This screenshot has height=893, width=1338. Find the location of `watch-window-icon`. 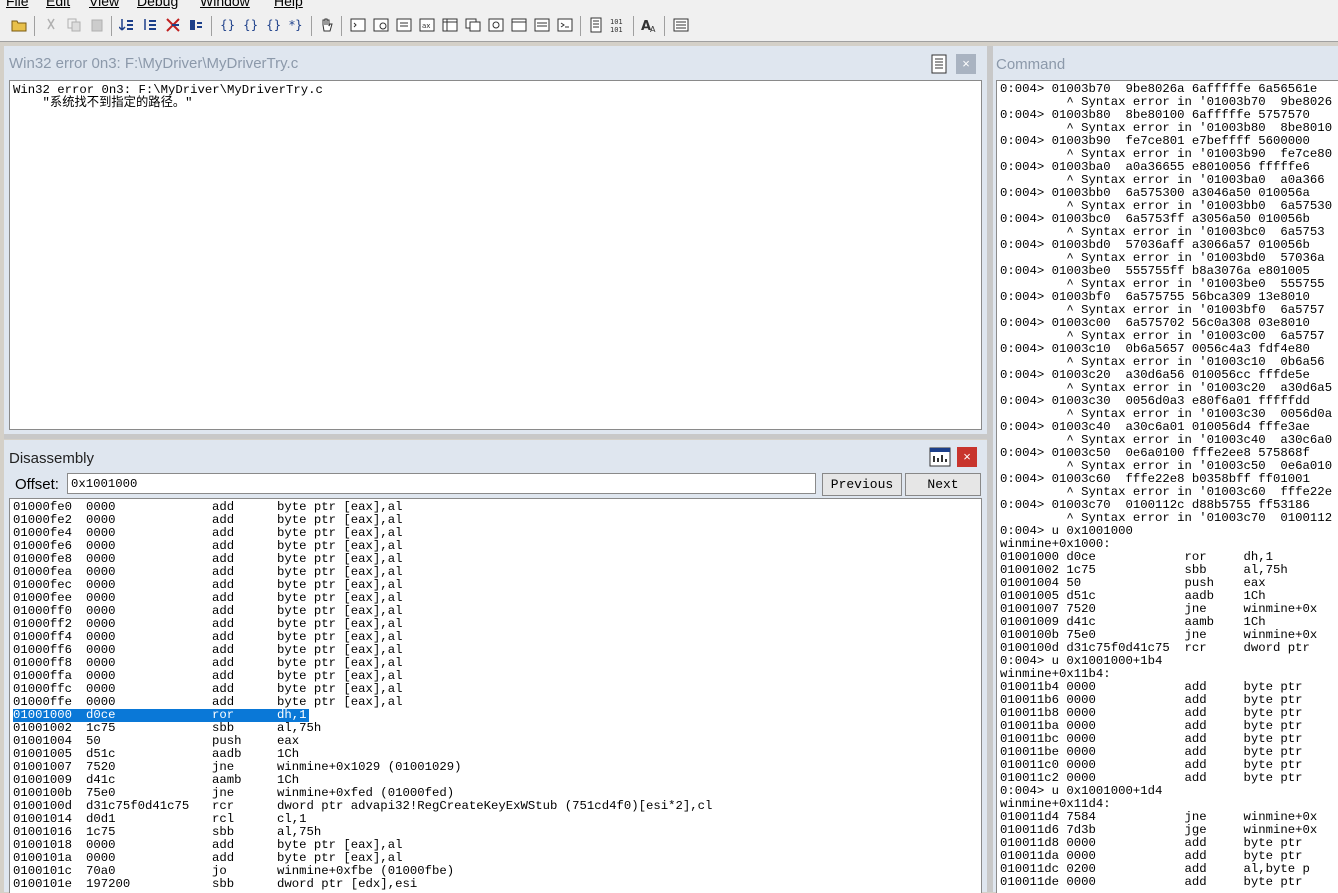

watch-window-icon is located at coordinates (381, 25).